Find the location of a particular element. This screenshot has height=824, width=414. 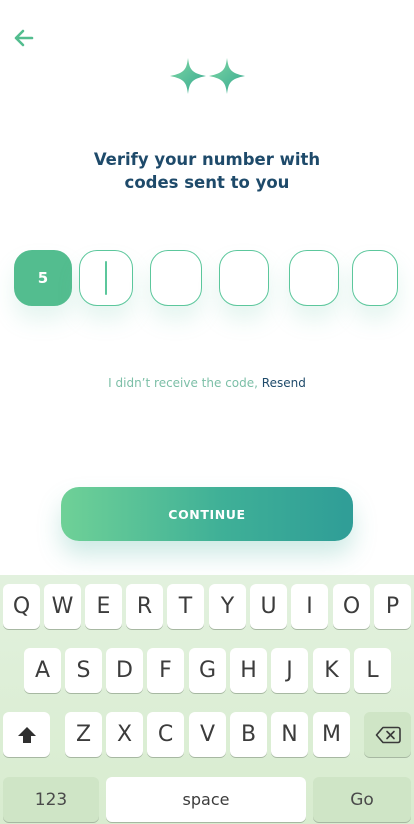

otp-digit-1-value: 5 is located at coordinates (43, 278).